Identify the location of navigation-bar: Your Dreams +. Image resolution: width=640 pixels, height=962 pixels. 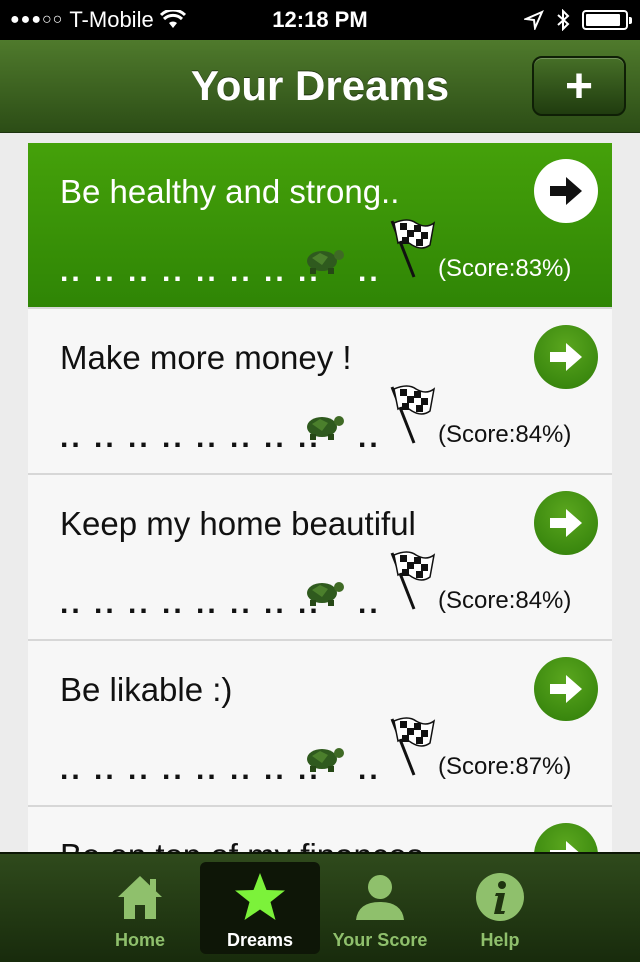
(320, 86).